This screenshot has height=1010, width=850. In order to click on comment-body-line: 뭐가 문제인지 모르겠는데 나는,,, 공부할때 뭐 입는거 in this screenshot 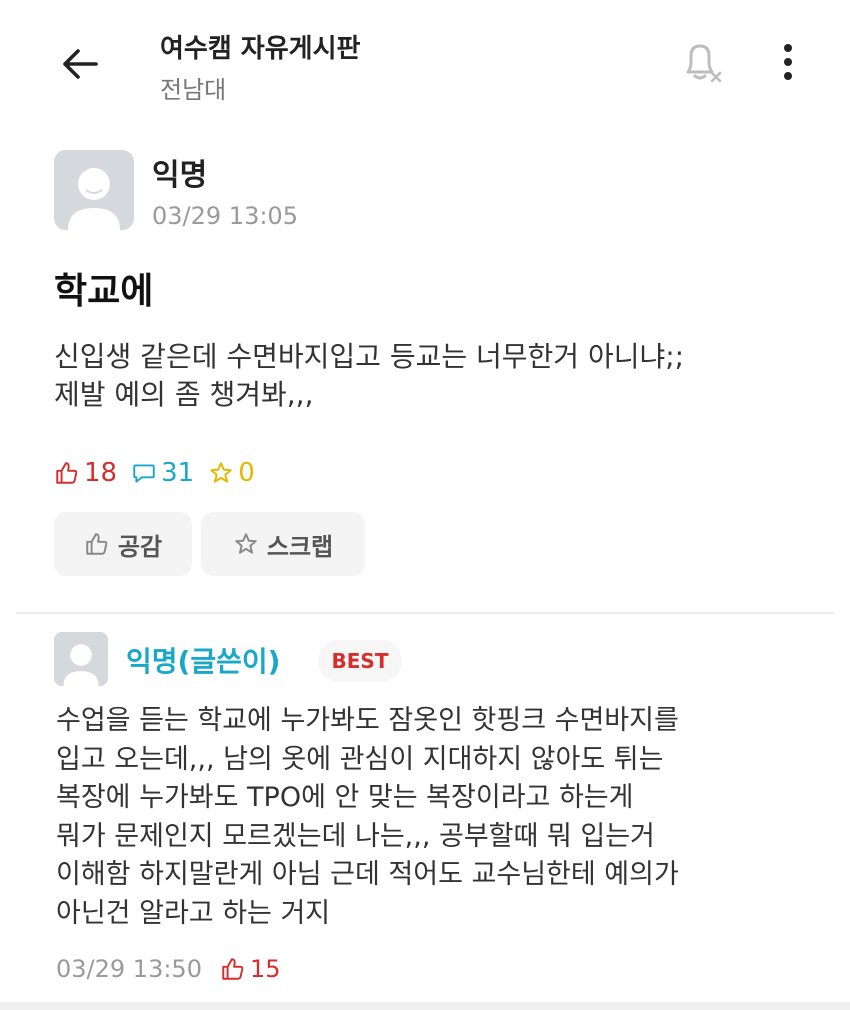, I will do `click(355, 836)`.